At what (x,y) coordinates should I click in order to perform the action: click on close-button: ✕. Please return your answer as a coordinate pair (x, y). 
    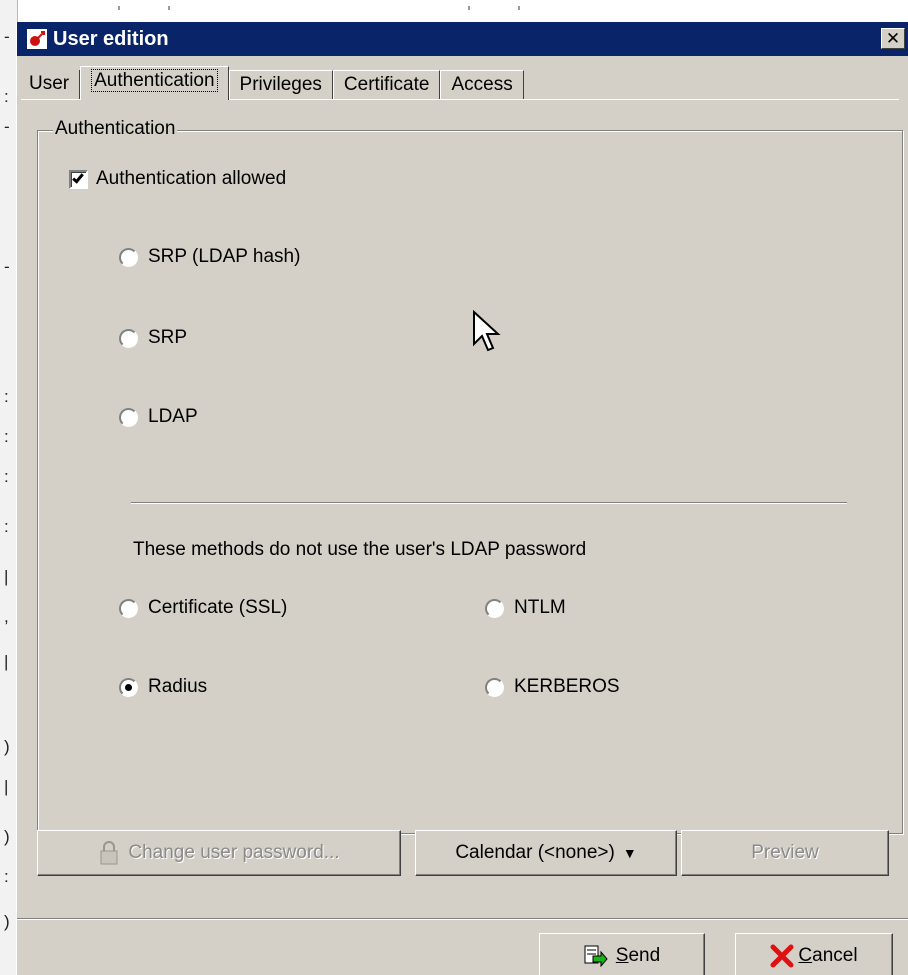
    Looking at the image, I should click on (893, 38).